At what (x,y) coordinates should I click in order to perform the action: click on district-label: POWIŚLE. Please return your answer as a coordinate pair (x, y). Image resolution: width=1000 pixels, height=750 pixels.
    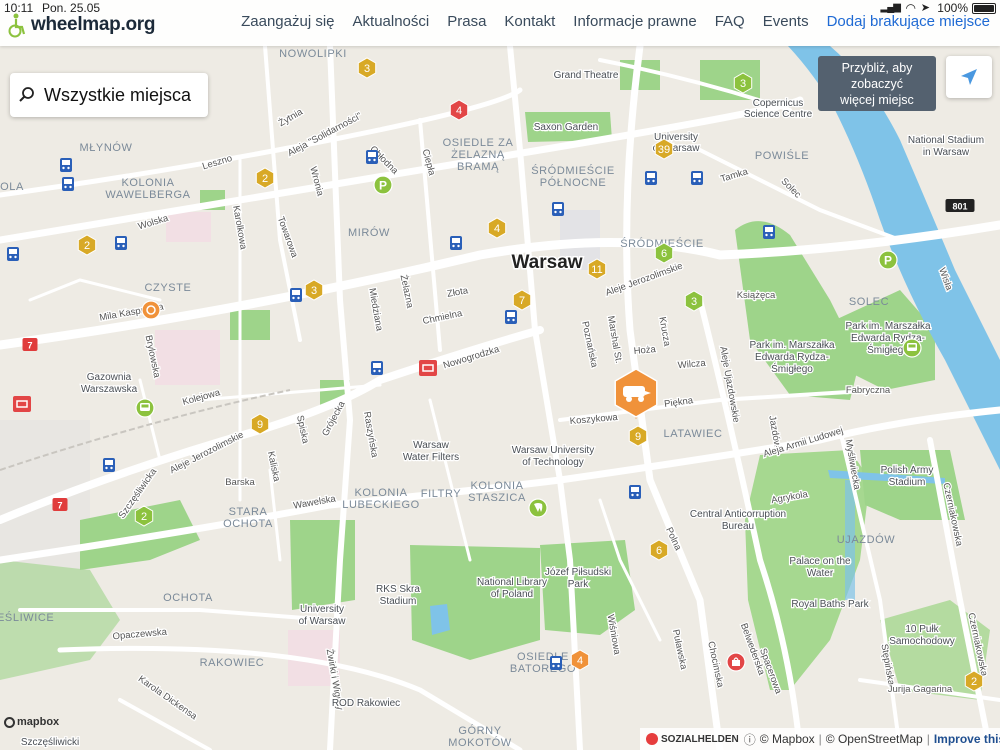
    Looking at the image, I should click on (782, 155).